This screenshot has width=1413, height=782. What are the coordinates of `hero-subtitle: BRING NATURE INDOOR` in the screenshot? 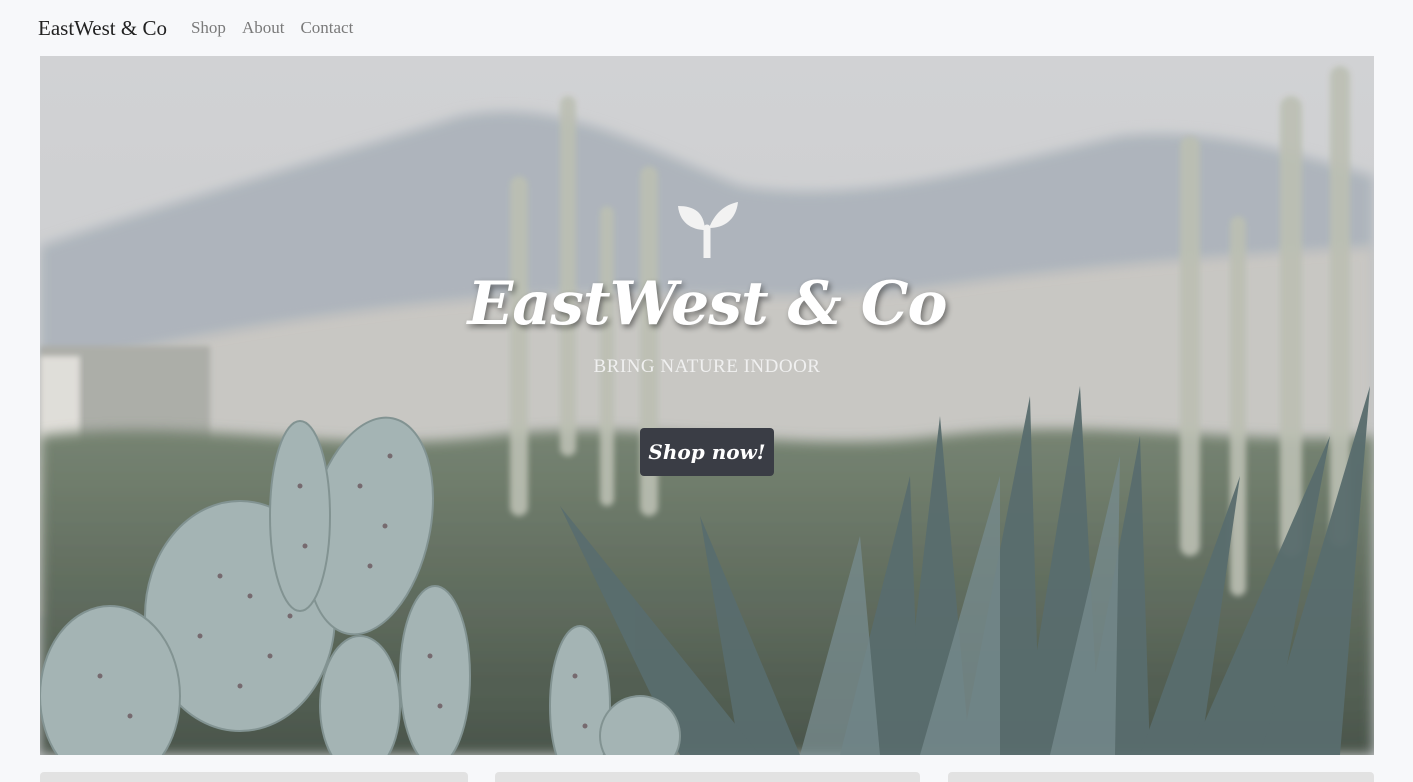 It's located at (707, 366).